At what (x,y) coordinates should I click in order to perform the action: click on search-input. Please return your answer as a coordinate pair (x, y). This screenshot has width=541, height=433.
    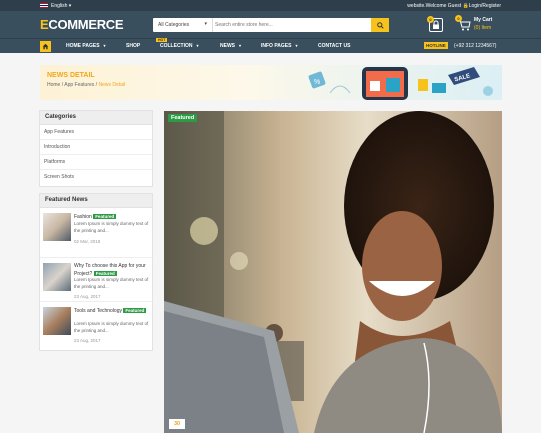
    Looking at the image, I should click on (290, 25).